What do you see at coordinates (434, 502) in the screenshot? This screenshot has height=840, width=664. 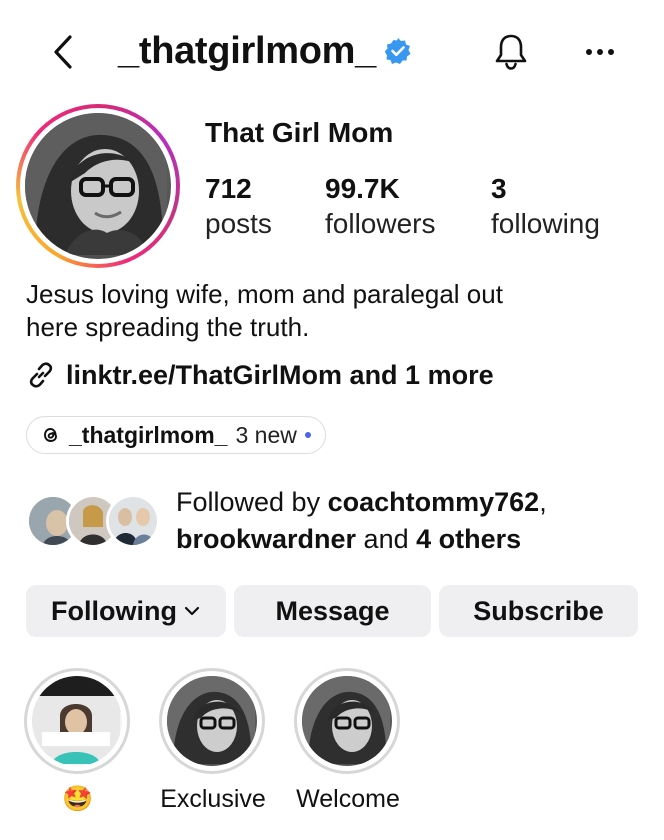 I see `mutual-user-1: coachtommy762` at bounding box center [434, 502].